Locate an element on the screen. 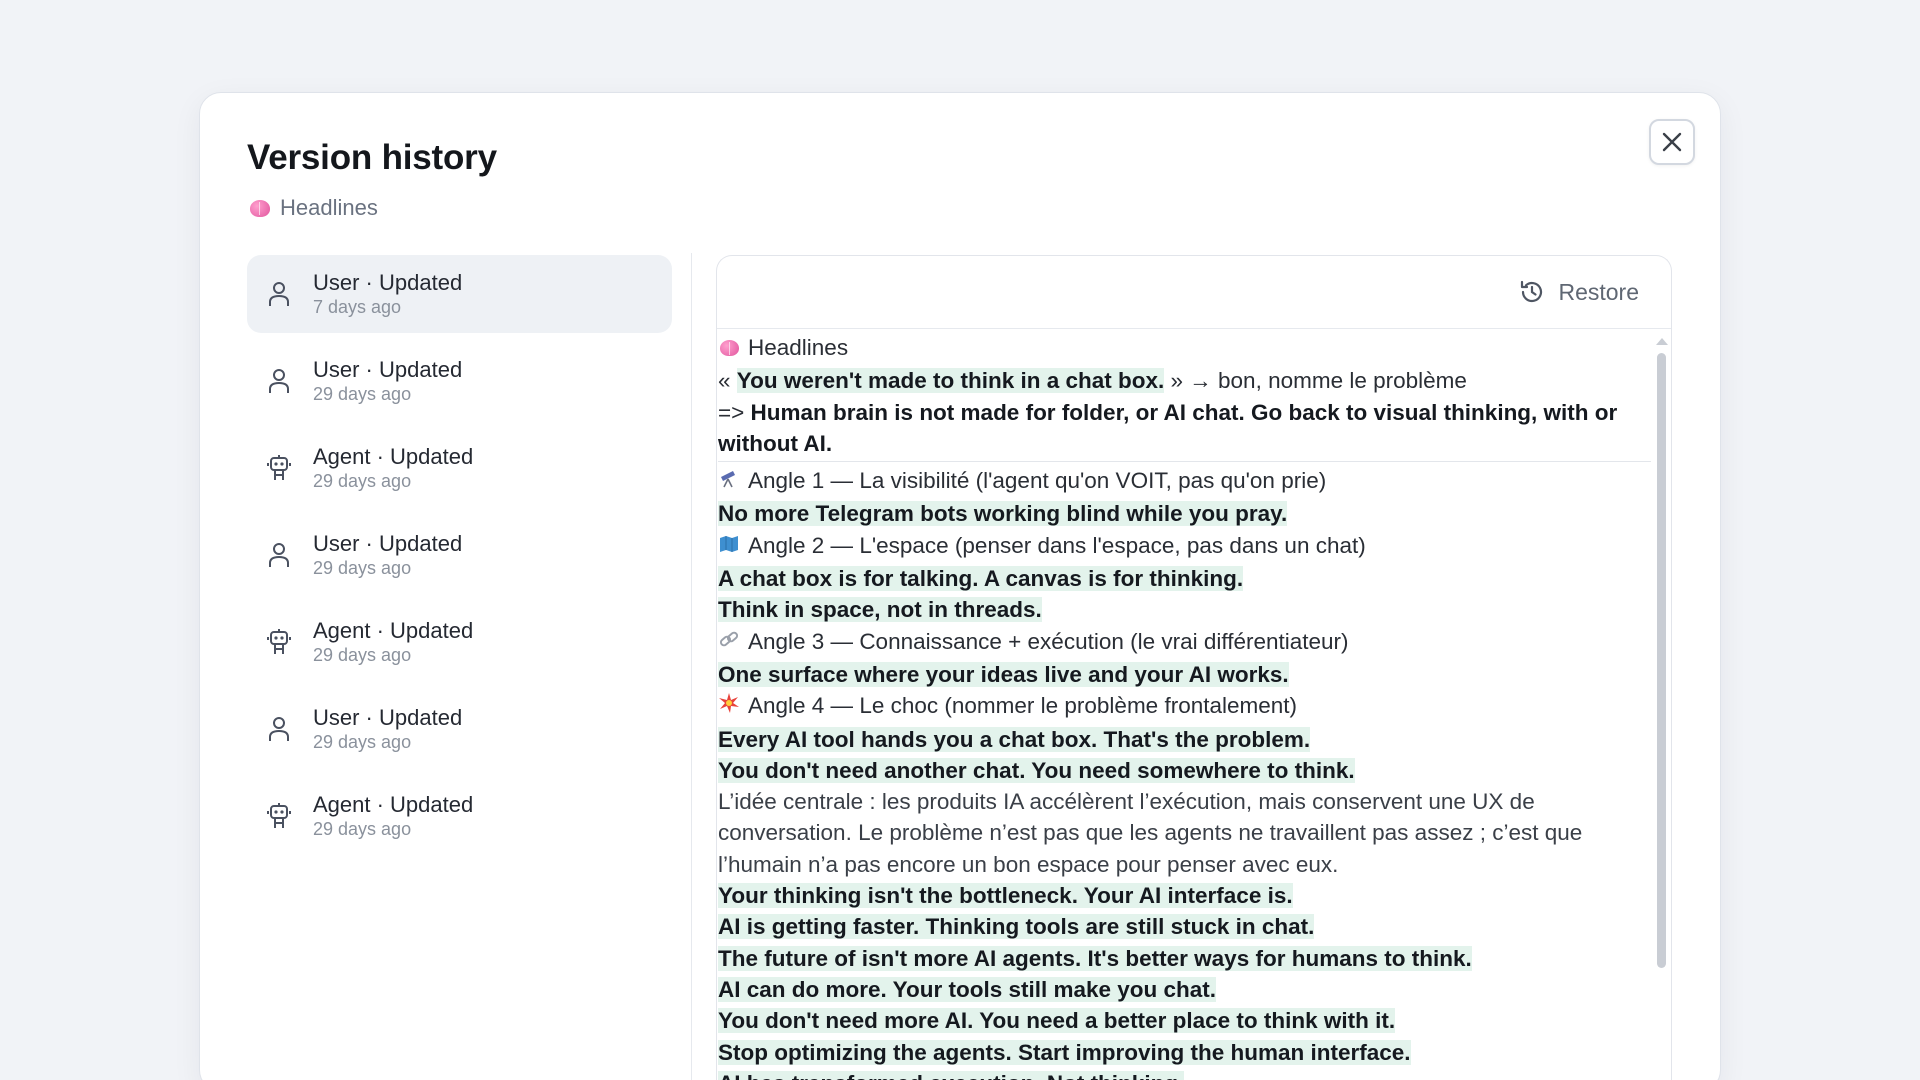 This screenshot has height=1080, width=1920. telescope-icon is located at coordinates (729, 482).